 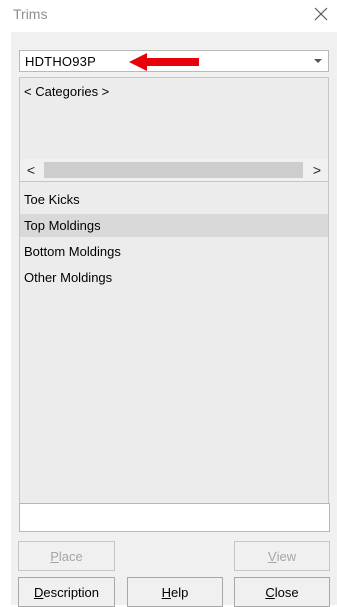 I want to click on list-item: Other Moldings, so click(x=174, y=277).